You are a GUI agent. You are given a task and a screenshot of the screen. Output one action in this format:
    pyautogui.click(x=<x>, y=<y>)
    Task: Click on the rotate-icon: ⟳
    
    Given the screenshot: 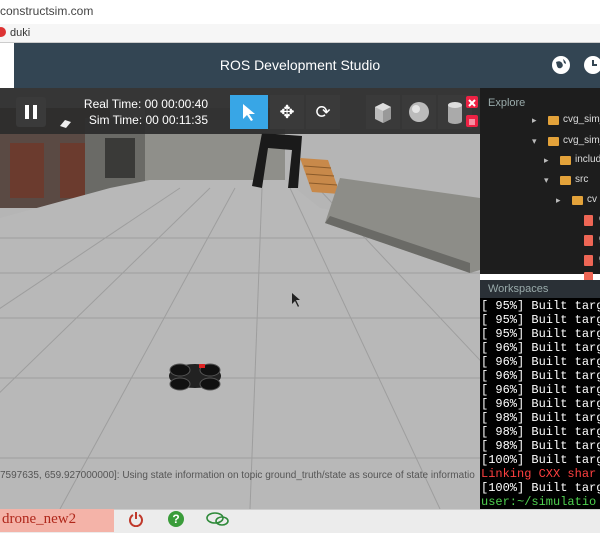 What is the action you would take?
    pyautogui.click(x=323, y=112)
    